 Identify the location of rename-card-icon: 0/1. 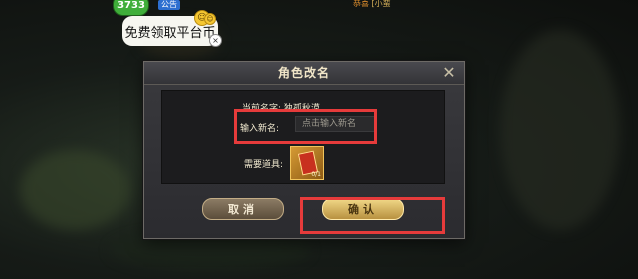
(307, 163).